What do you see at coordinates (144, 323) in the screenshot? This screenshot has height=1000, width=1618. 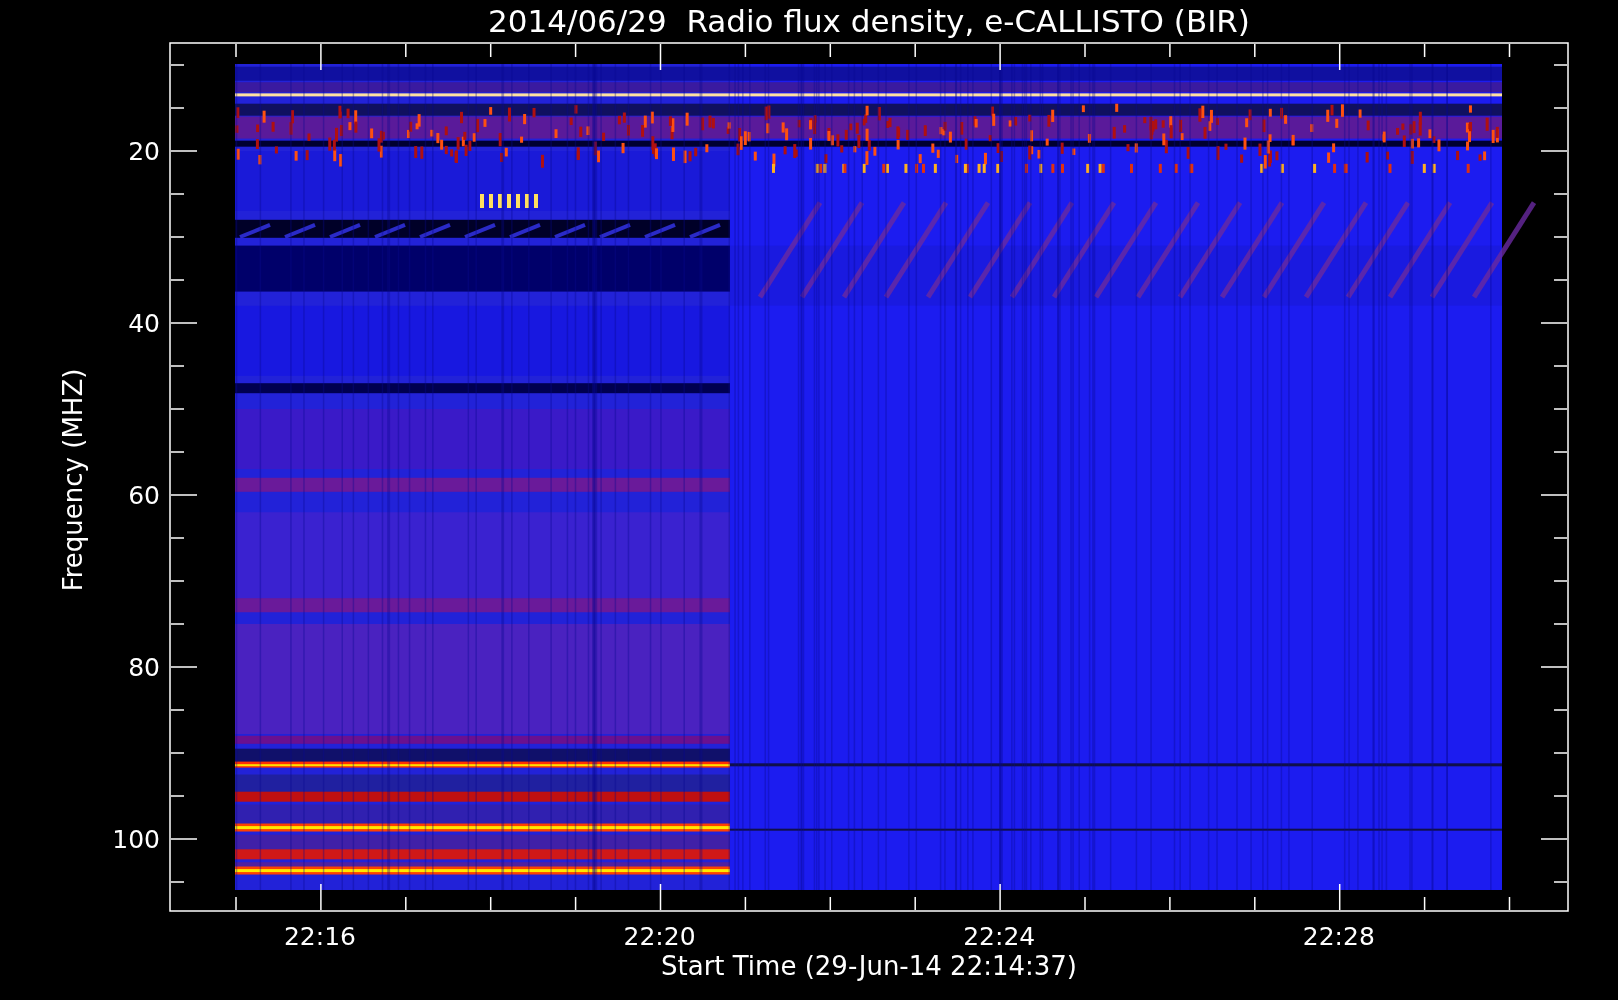 I see `tick-label: 40` at bounding box center [144, 323].